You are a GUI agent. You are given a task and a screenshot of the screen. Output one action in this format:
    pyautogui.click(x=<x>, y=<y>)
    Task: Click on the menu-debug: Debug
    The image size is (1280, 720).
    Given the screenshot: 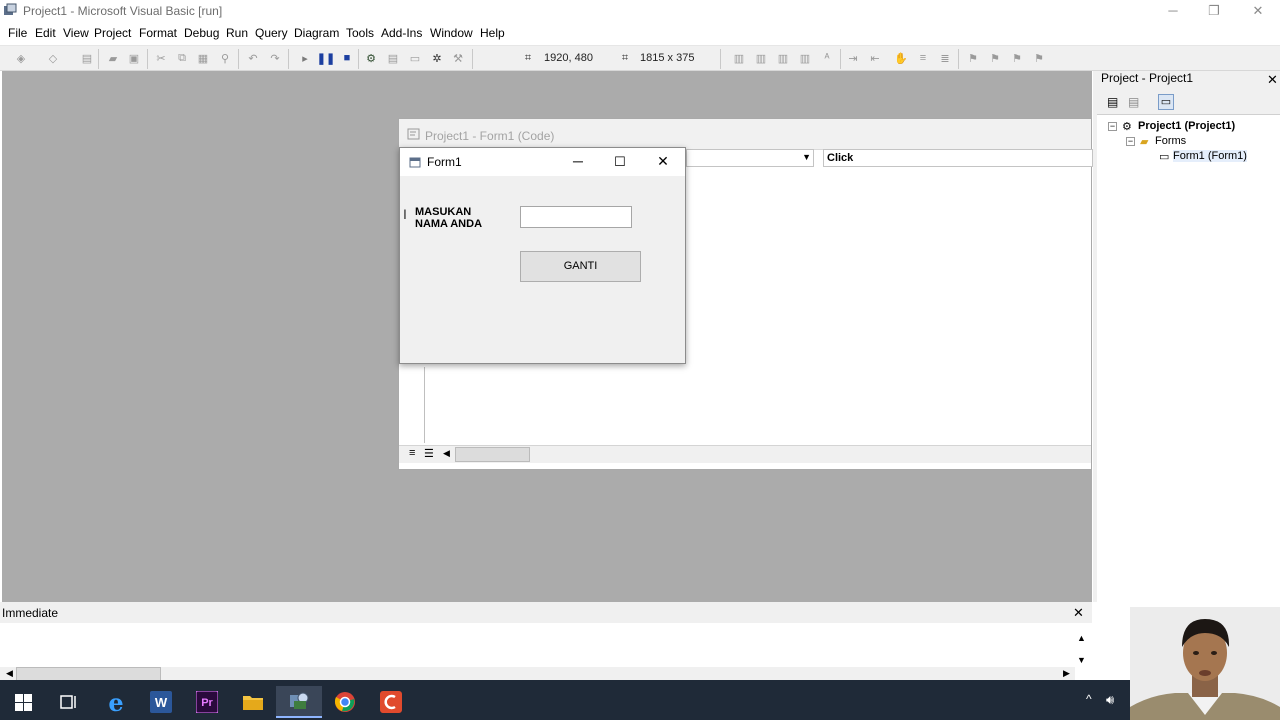 What is the action you would take?
    pyautogui.click(x=201, y=33)
    